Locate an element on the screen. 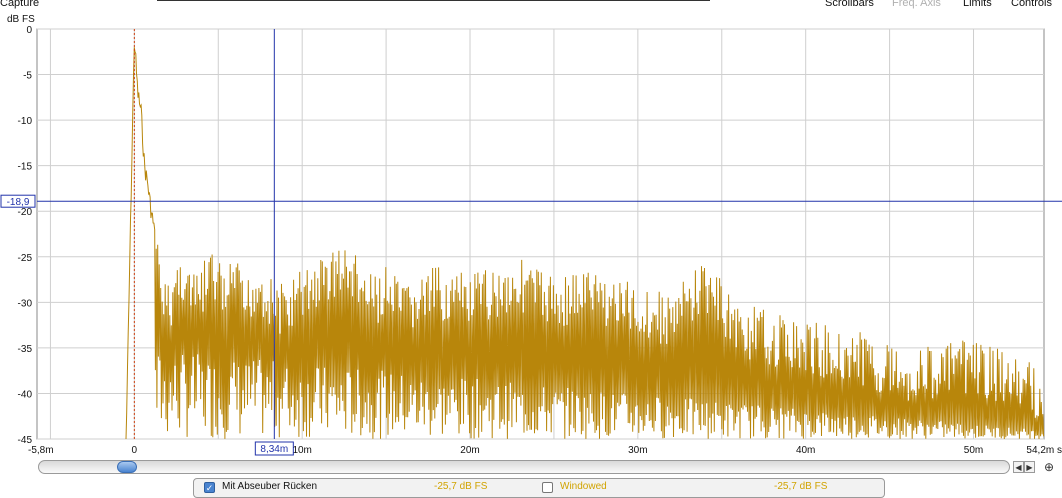  y-tick-label: -20 is located at coordinates (25, 212).